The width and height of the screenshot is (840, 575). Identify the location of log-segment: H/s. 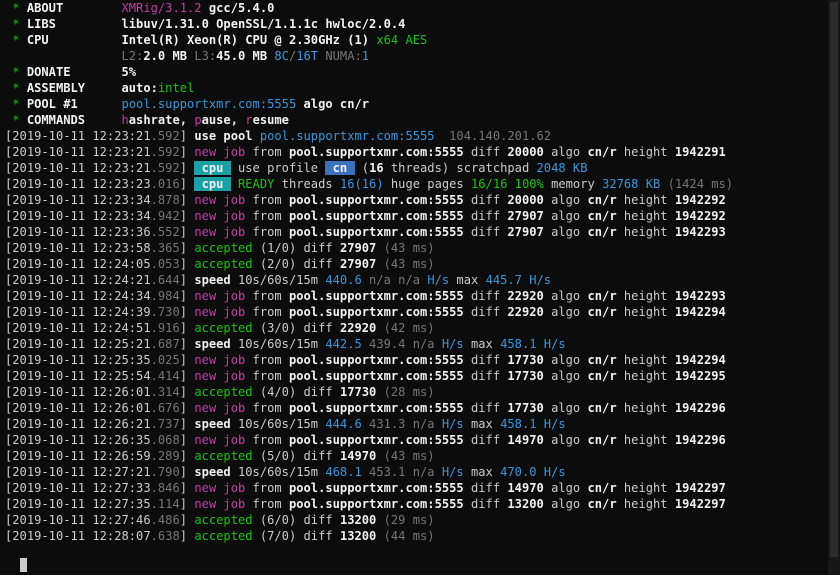
(452, 344).